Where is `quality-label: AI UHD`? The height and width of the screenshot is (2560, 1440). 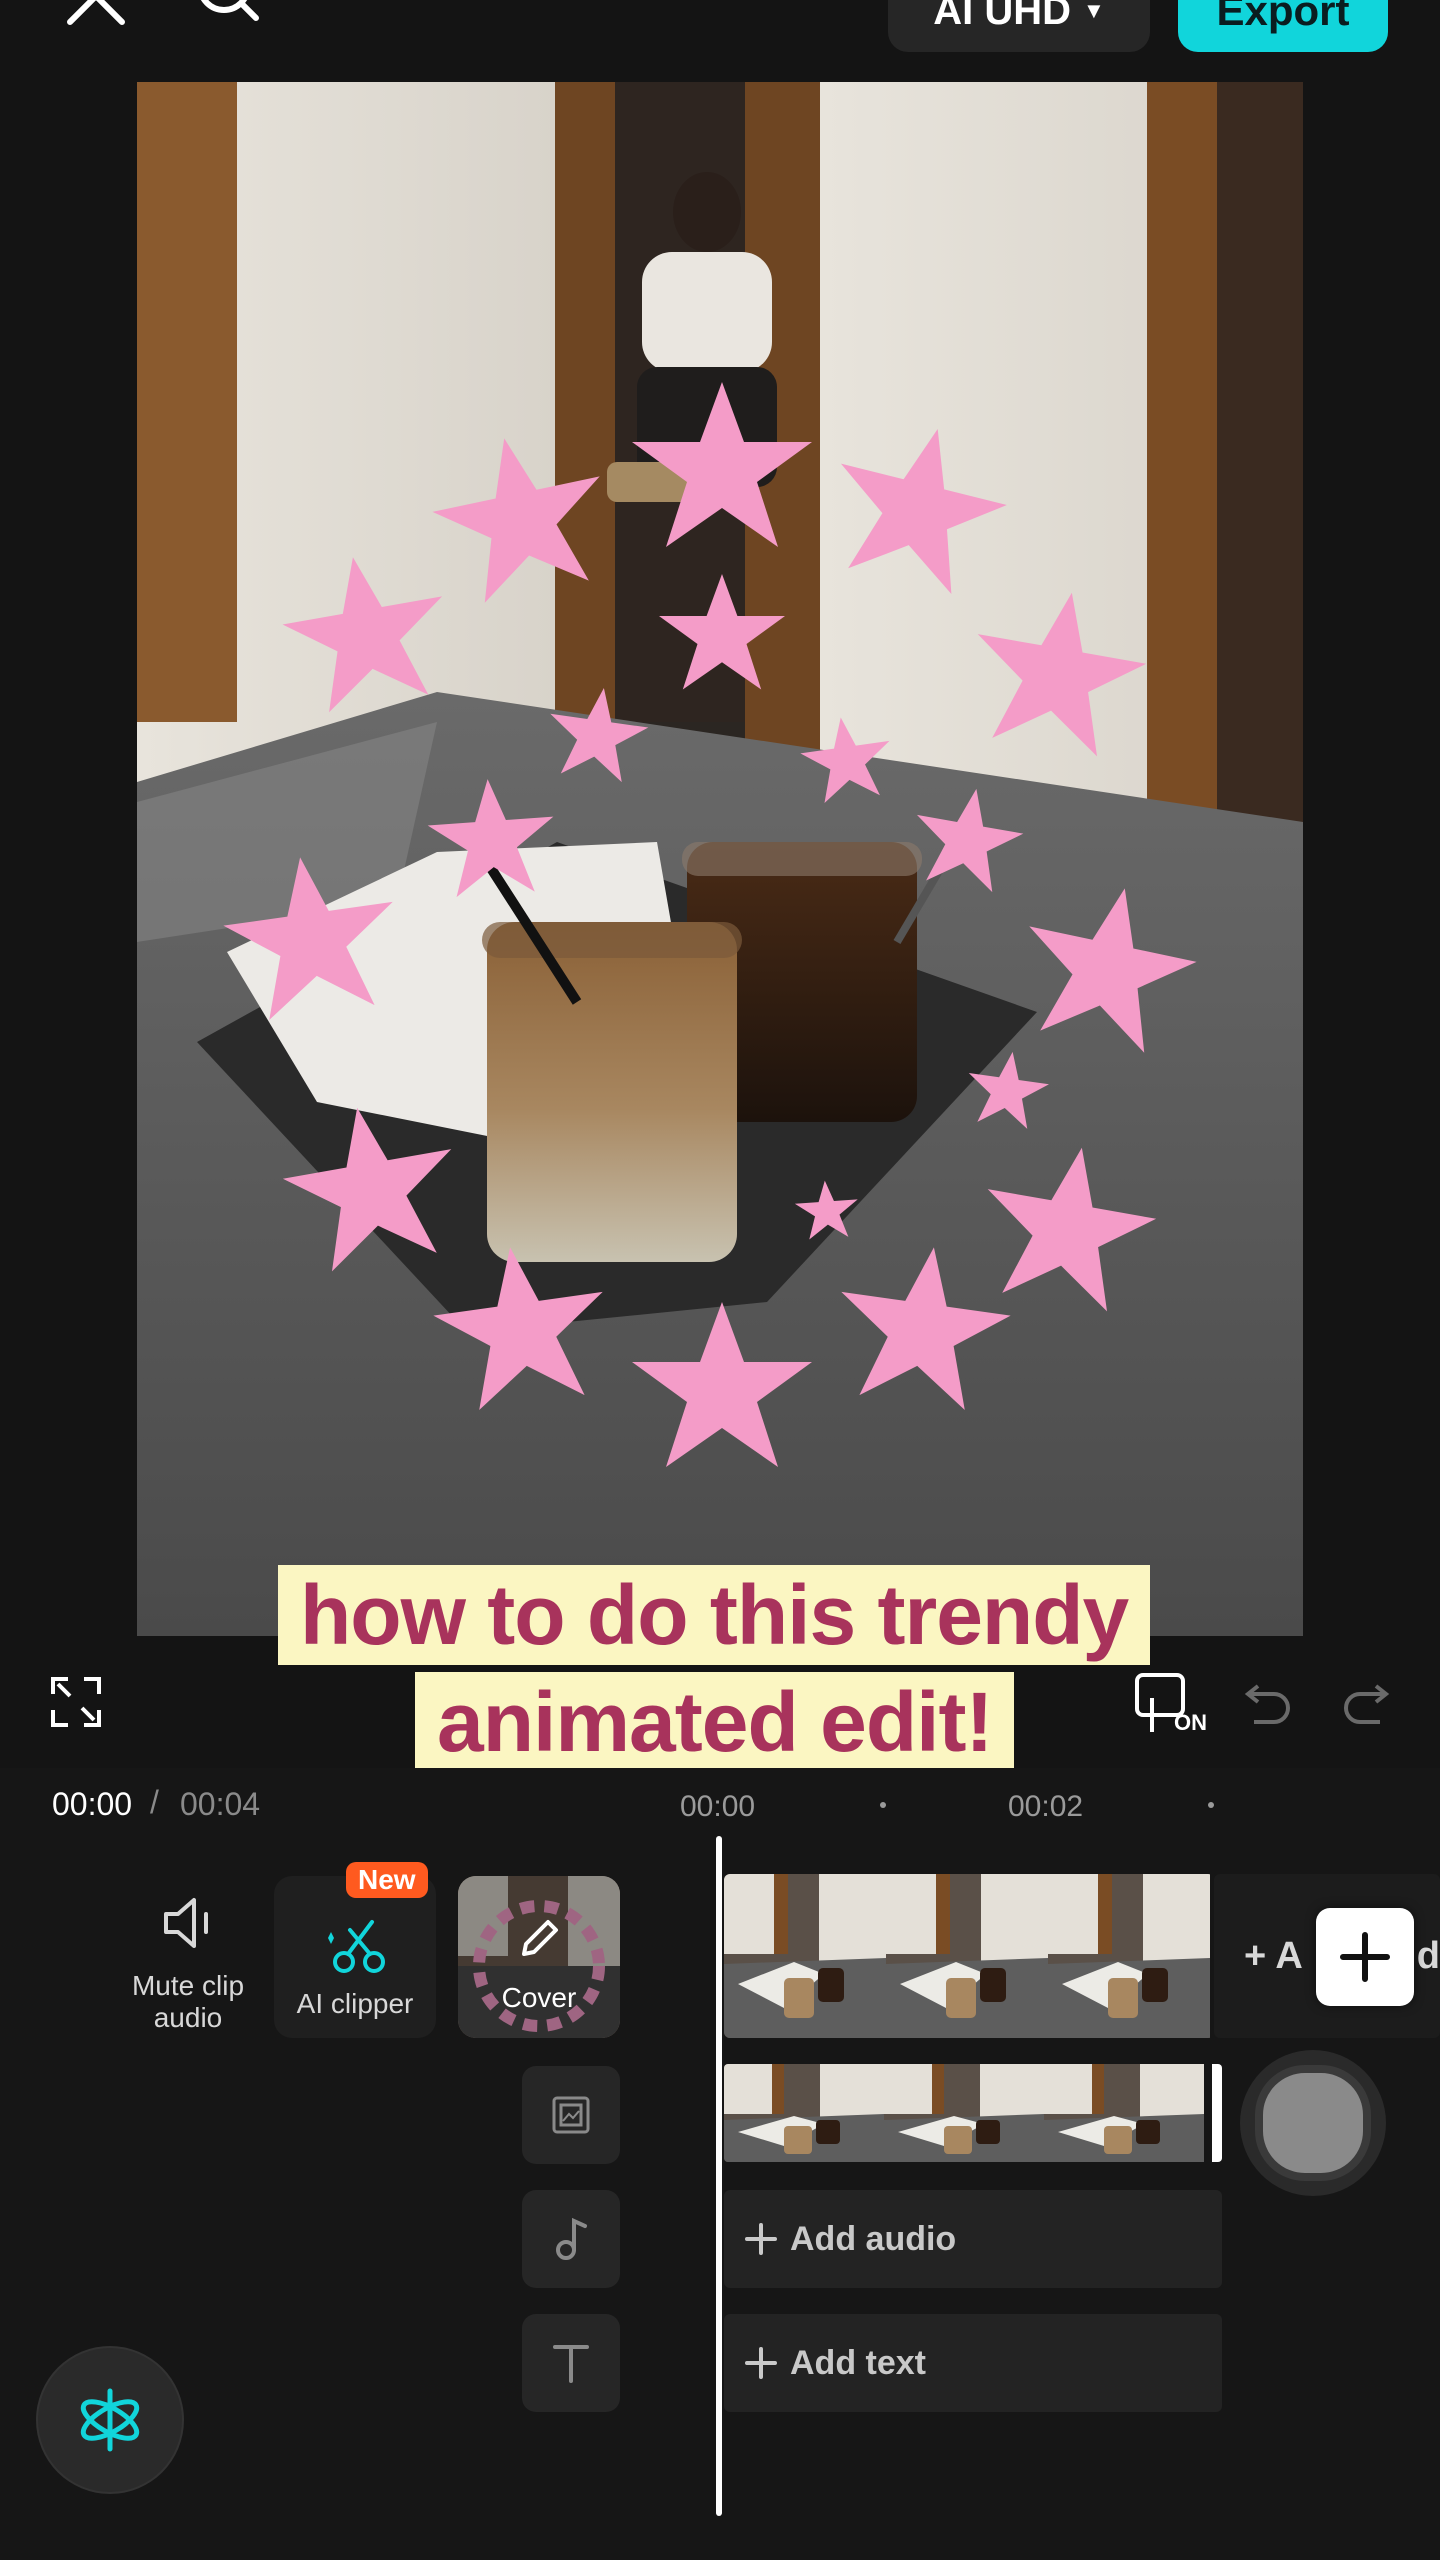
quality-label: AI UHD is located at coordinates (1002, 16).